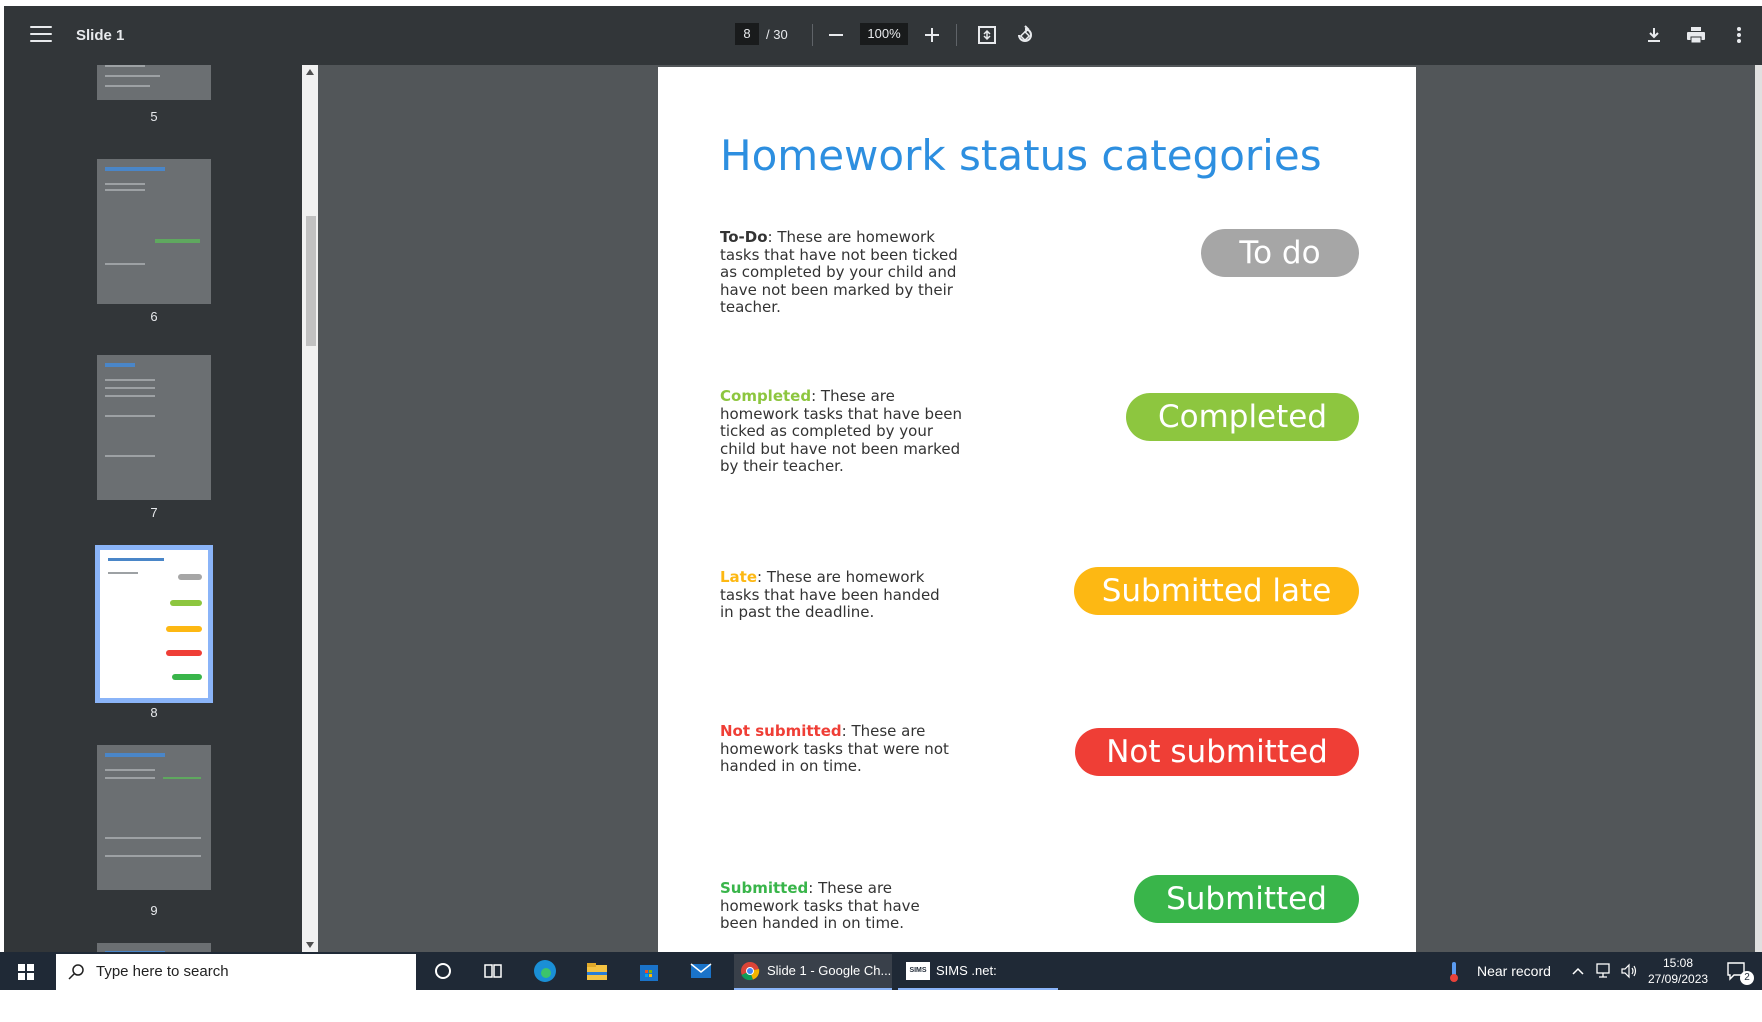  I want to click on category-term: Late, so click(739, 577).